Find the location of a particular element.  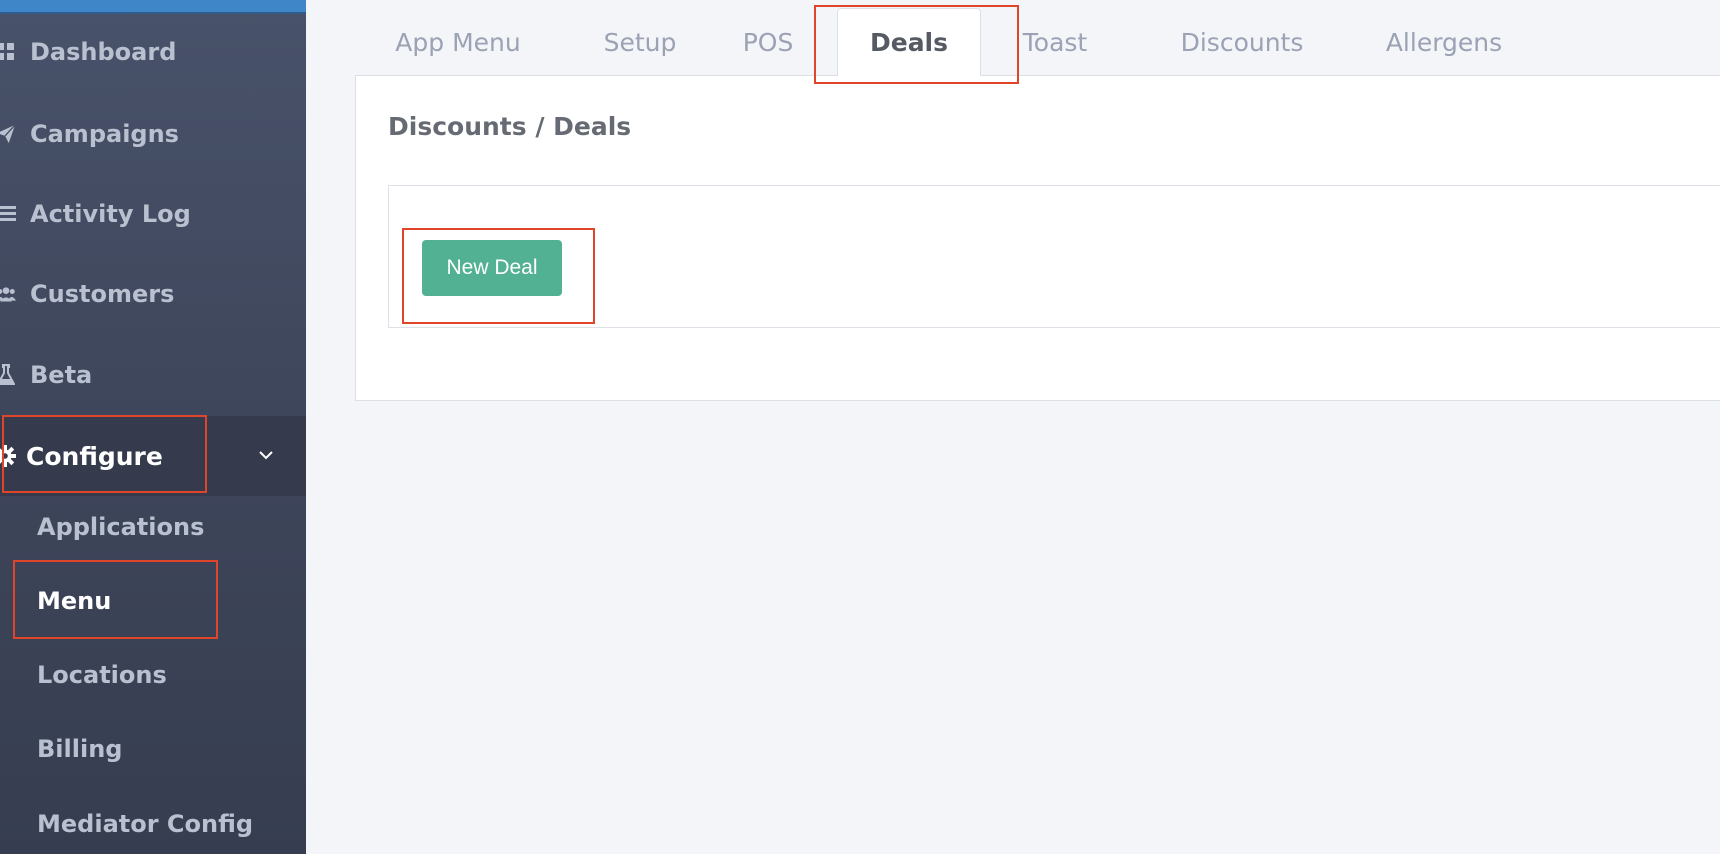

tab-label: Deals is located at coordinates (909, 42).